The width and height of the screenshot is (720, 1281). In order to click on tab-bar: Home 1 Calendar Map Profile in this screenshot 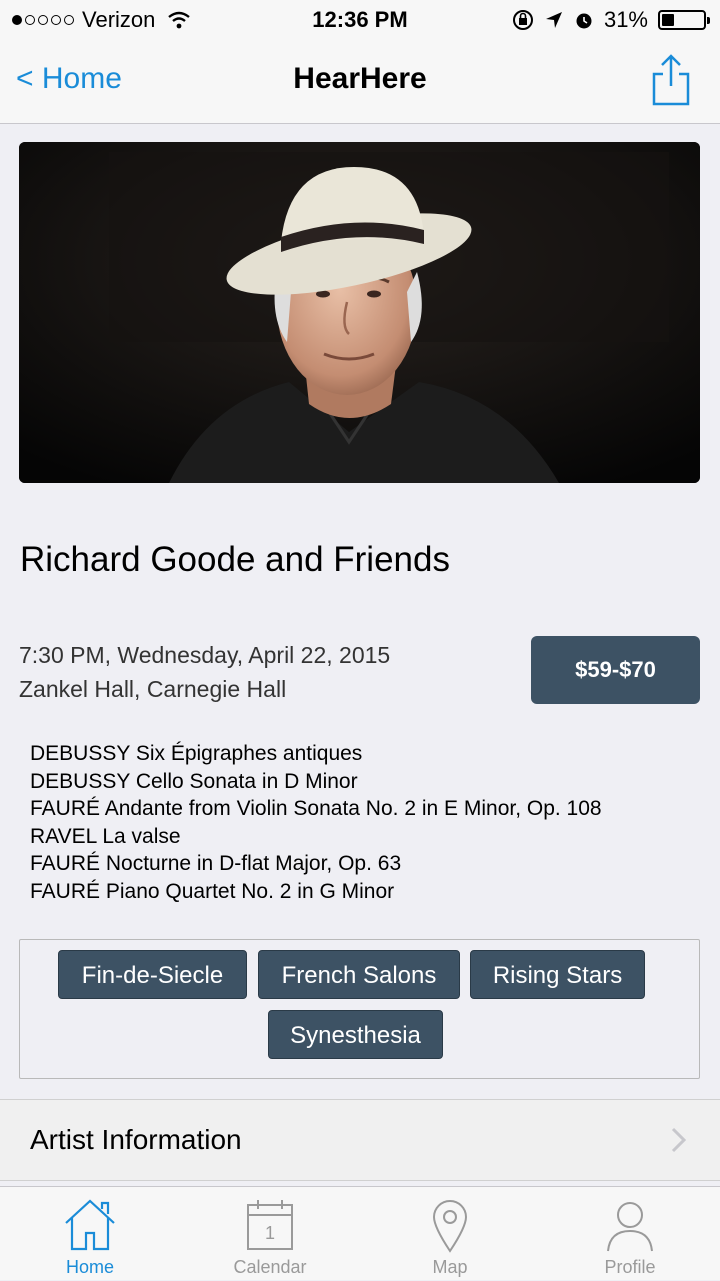, I will do `click(360, 1233)`.